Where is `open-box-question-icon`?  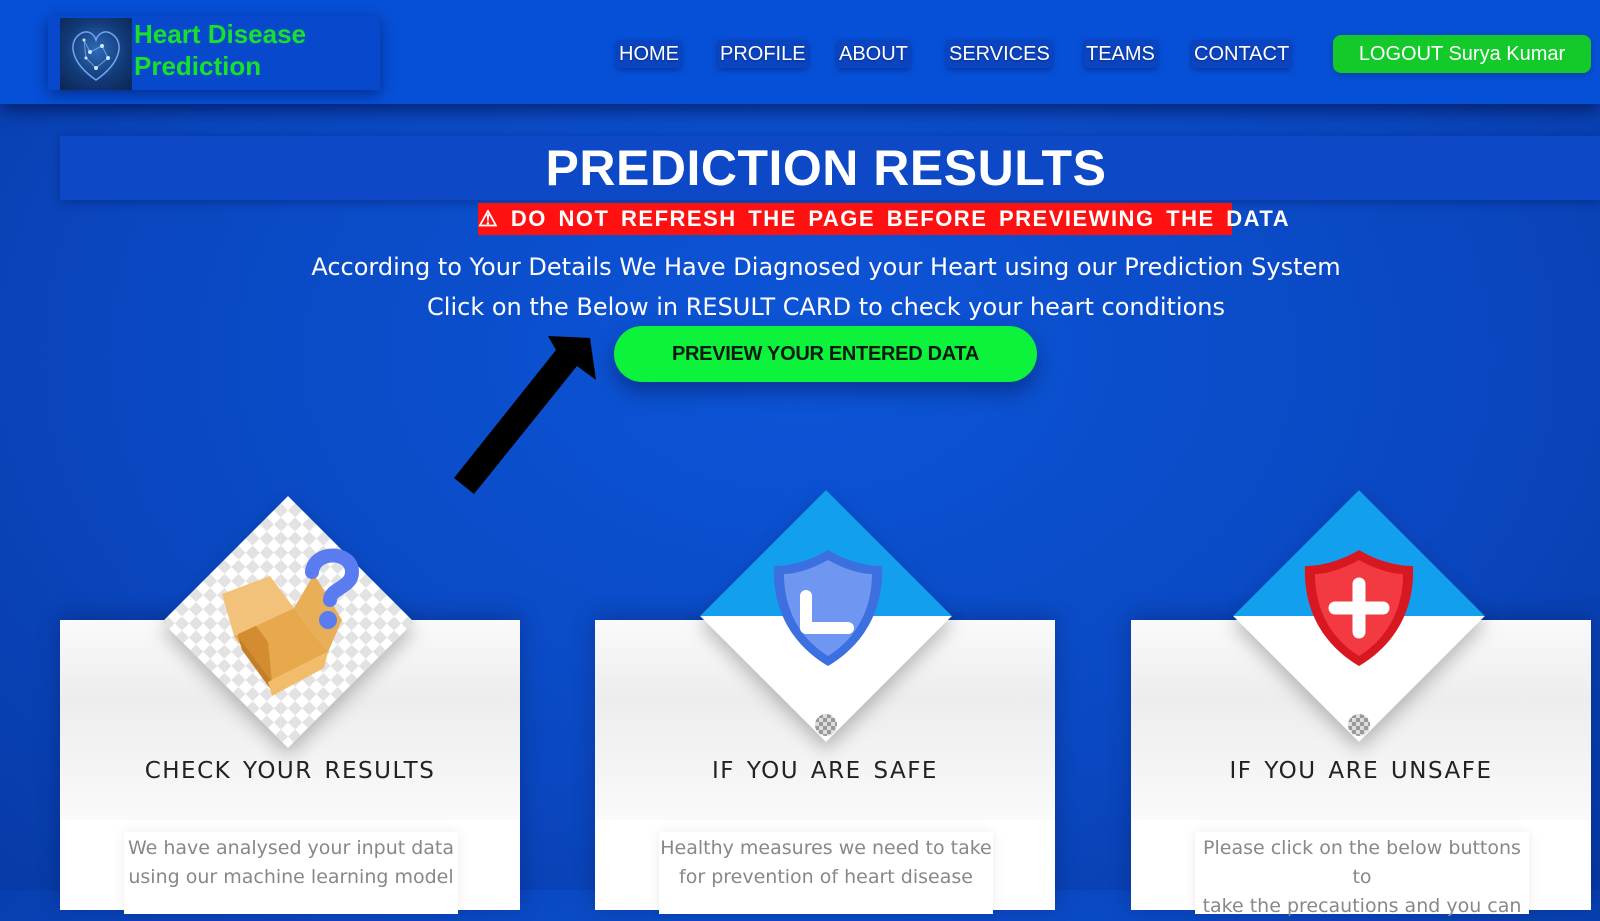
open-box-question-icon is located at coordinates (291, 622).